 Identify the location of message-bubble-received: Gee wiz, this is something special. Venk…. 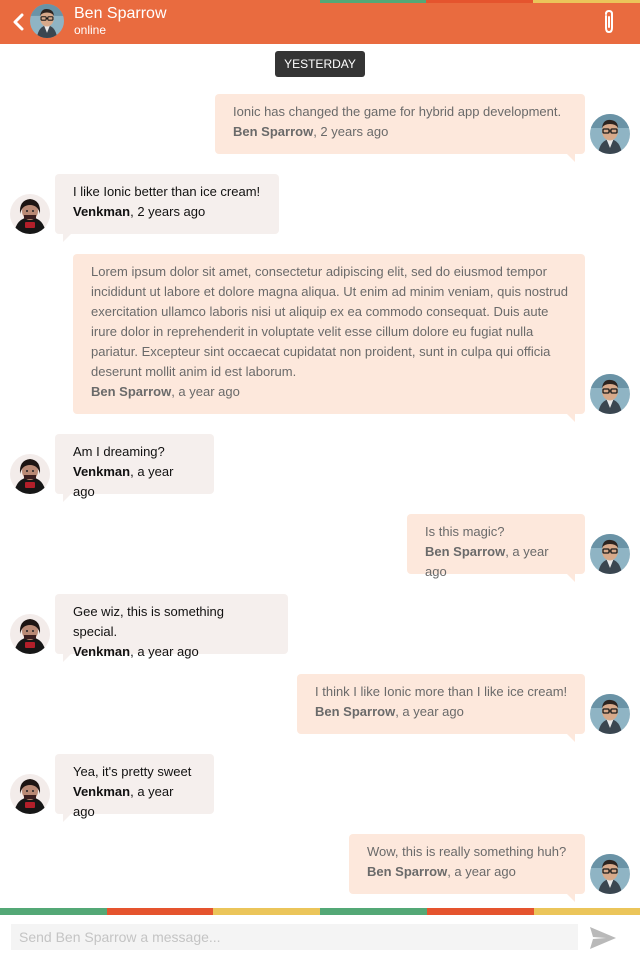
(171, 628).